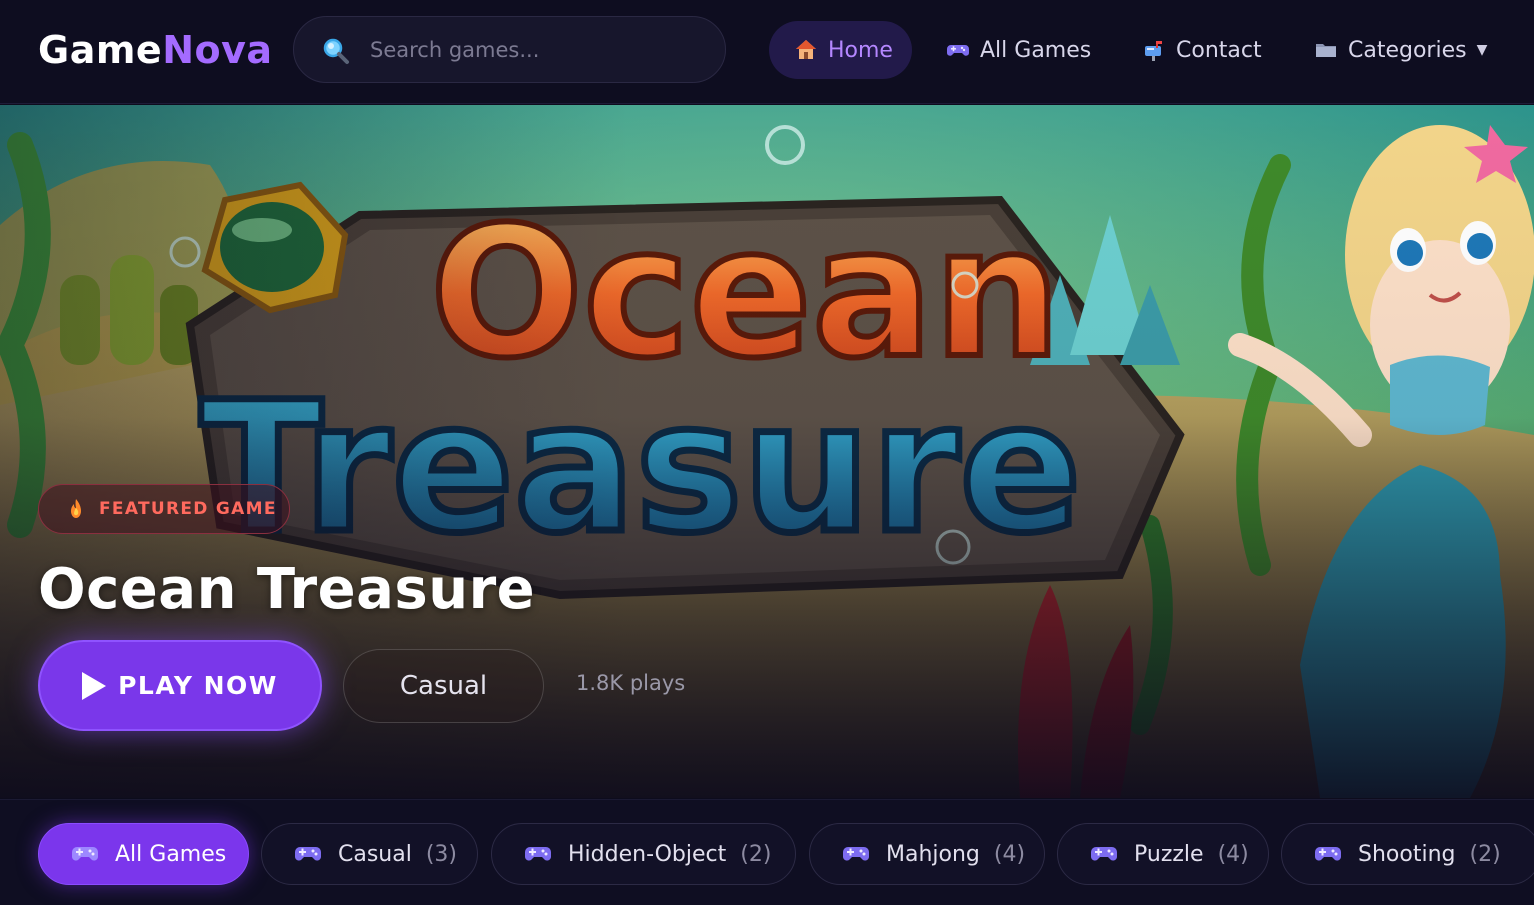 Image resolution: width=1534 pixels, height=905 pixels. Describe the element at coordinates (1219, 50) in the screenshot. I see `nav-contact-label: Contact` at that location.